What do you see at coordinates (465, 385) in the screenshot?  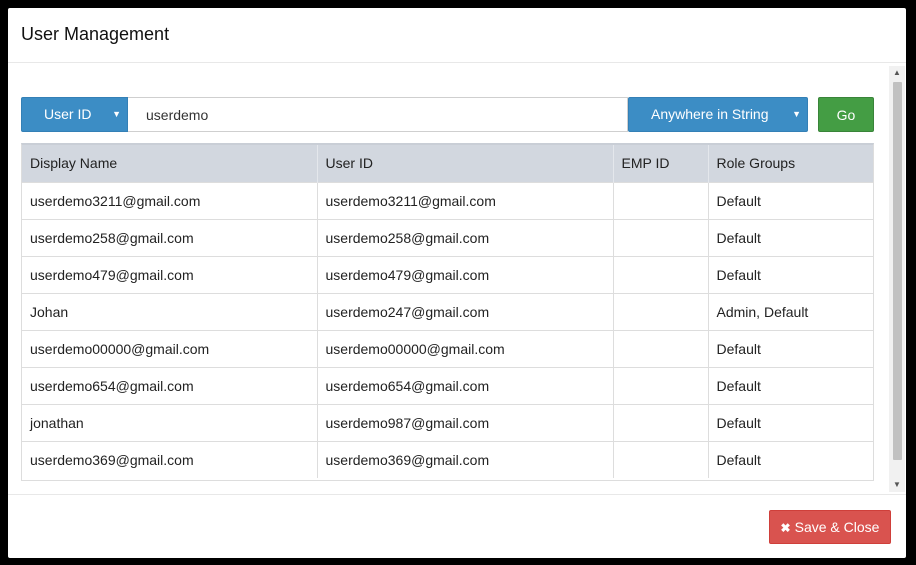 I see `cell-user-id: userdemo654@gmail.com` at bounding box center [465, 385].